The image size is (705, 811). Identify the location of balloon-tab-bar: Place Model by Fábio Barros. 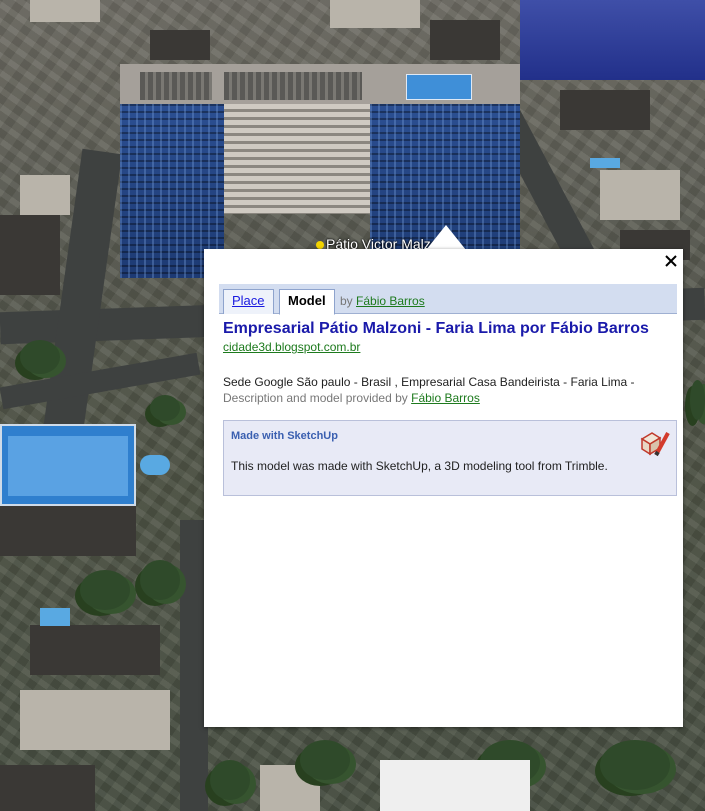
(448, 299).